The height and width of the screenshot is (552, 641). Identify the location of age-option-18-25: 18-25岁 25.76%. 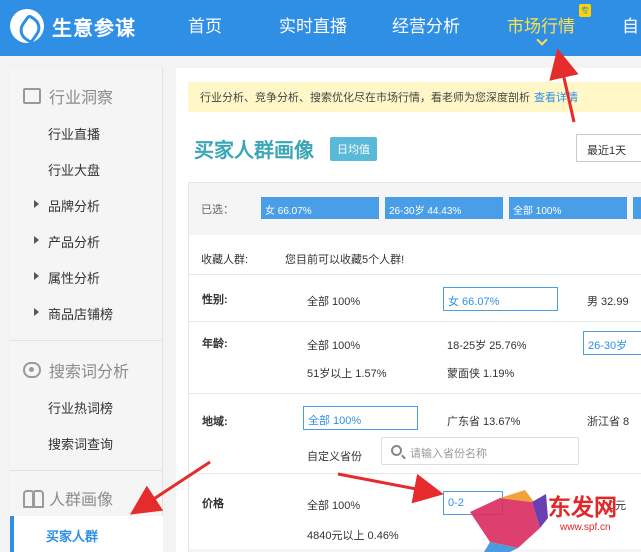
(487, 345).